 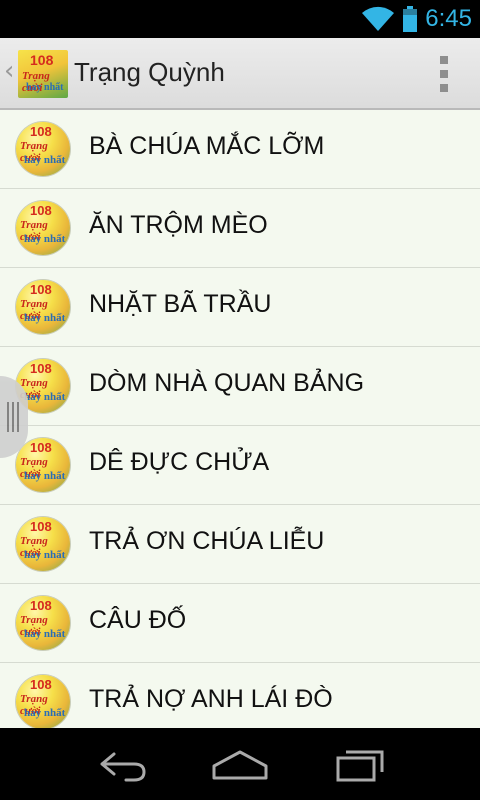 I want to click on status-bar: 6:45, so click(x=240, y=19).